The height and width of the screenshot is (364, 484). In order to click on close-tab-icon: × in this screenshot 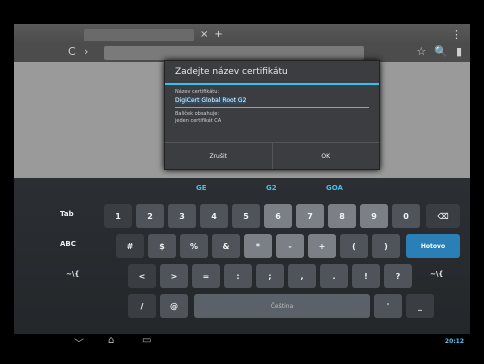, I will do `click(204, 35)`.